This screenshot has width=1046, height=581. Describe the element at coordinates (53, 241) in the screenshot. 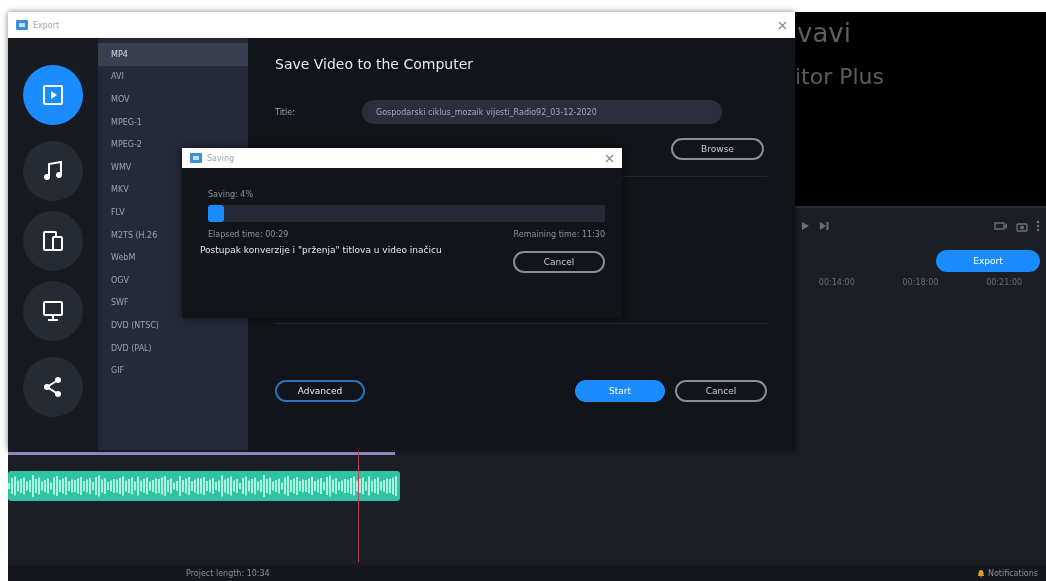

I see `devices-icon` at that location.